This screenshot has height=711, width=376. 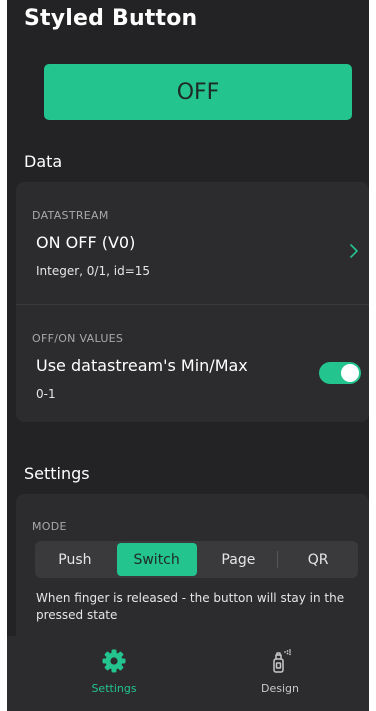 I want to click on mode-option-label: QR, so click(x=318, y=559).